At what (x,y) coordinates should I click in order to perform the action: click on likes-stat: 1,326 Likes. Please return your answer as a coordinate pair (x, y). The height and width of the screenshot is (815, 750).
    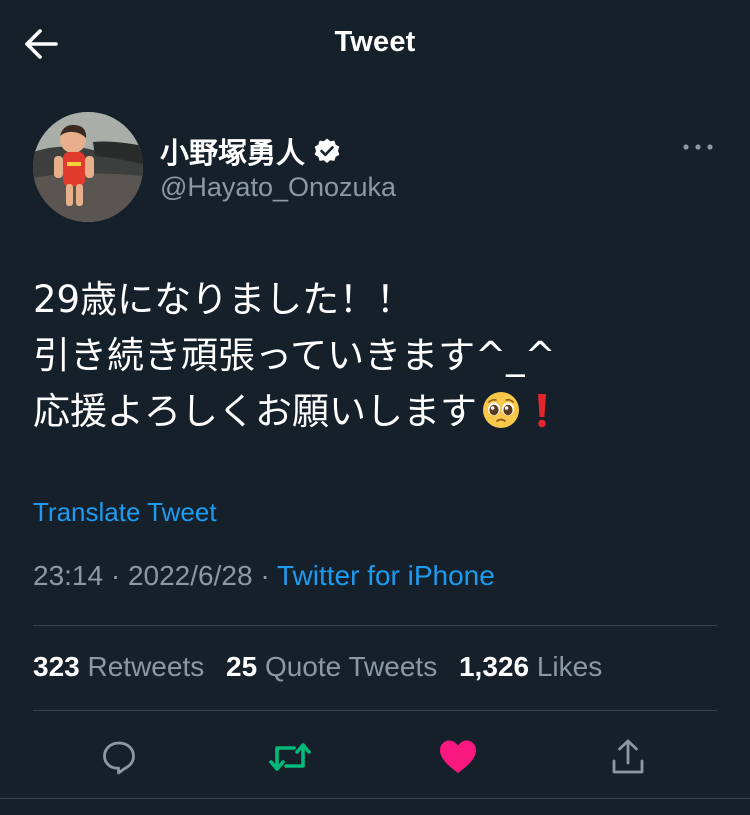
    Looking at the image, I should click on (530, 666).